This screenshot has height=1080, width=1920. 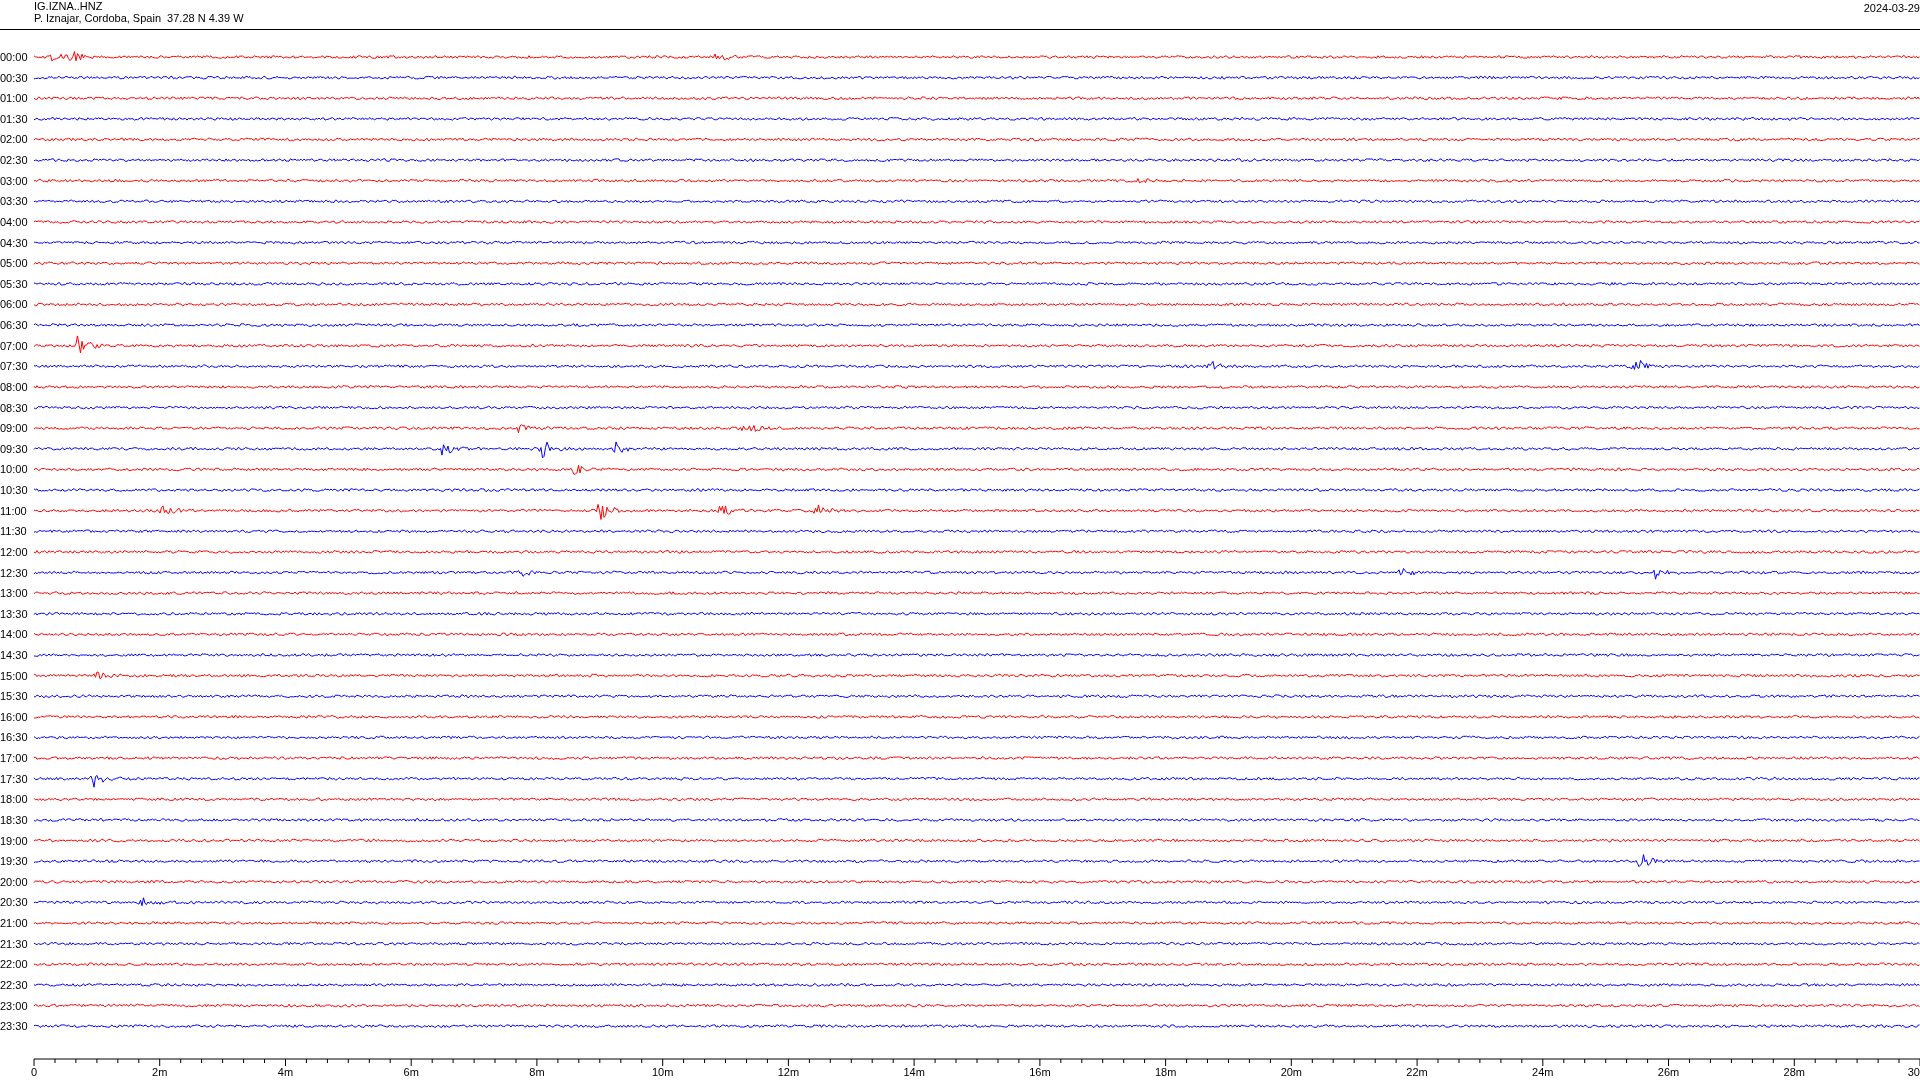 I want to click on tick-label: 18m, so click(x=1165, y=1072).